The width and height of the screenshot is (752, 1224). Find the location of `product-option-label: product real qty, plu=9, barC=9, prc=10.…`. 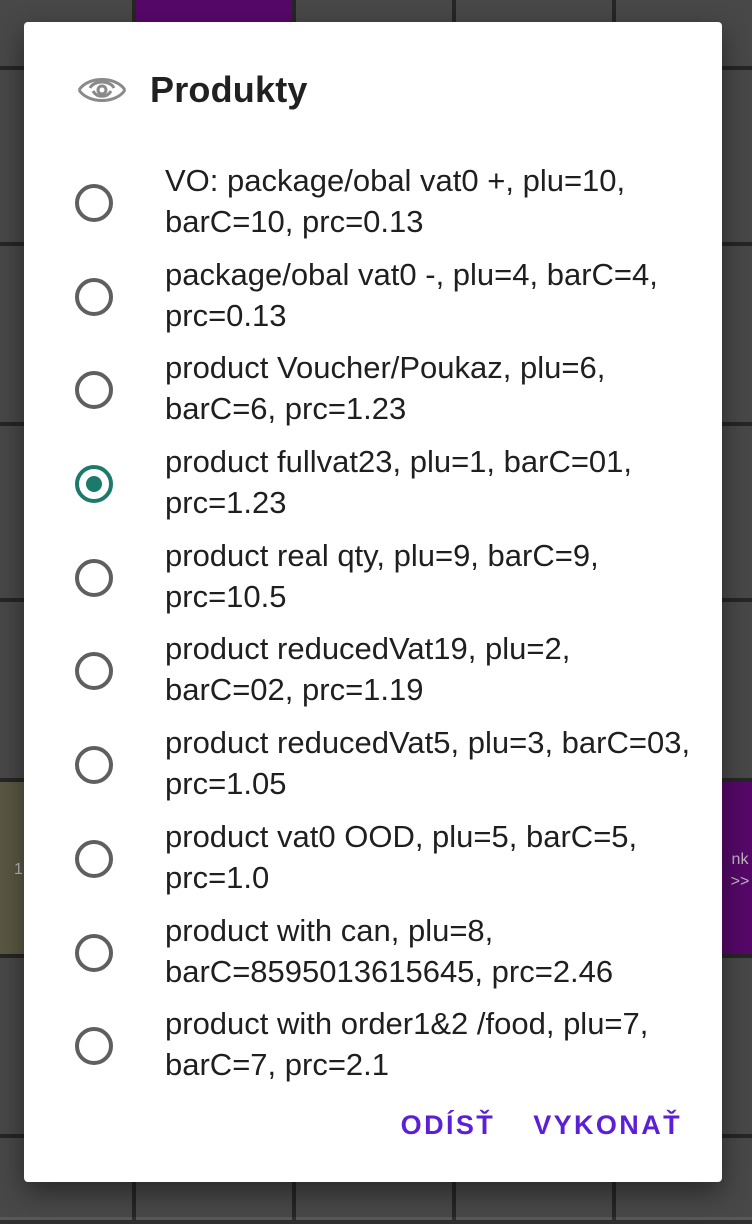

product-option-label: product real qty, plu=9, barC=9, prc=10.… is located at coordinates (382, 575).